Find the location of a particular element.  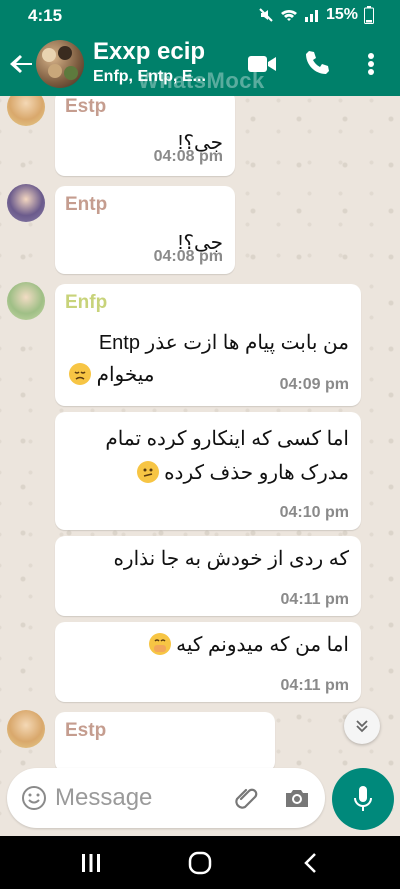

status-icons: 15% is located at coordinates (316, 15).